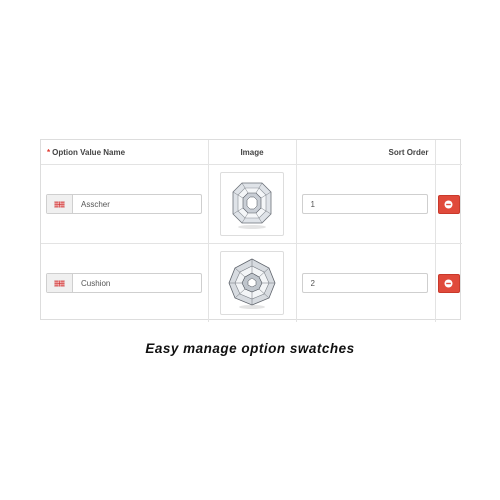  I want to click on header-image: Image, so click(252, 152).